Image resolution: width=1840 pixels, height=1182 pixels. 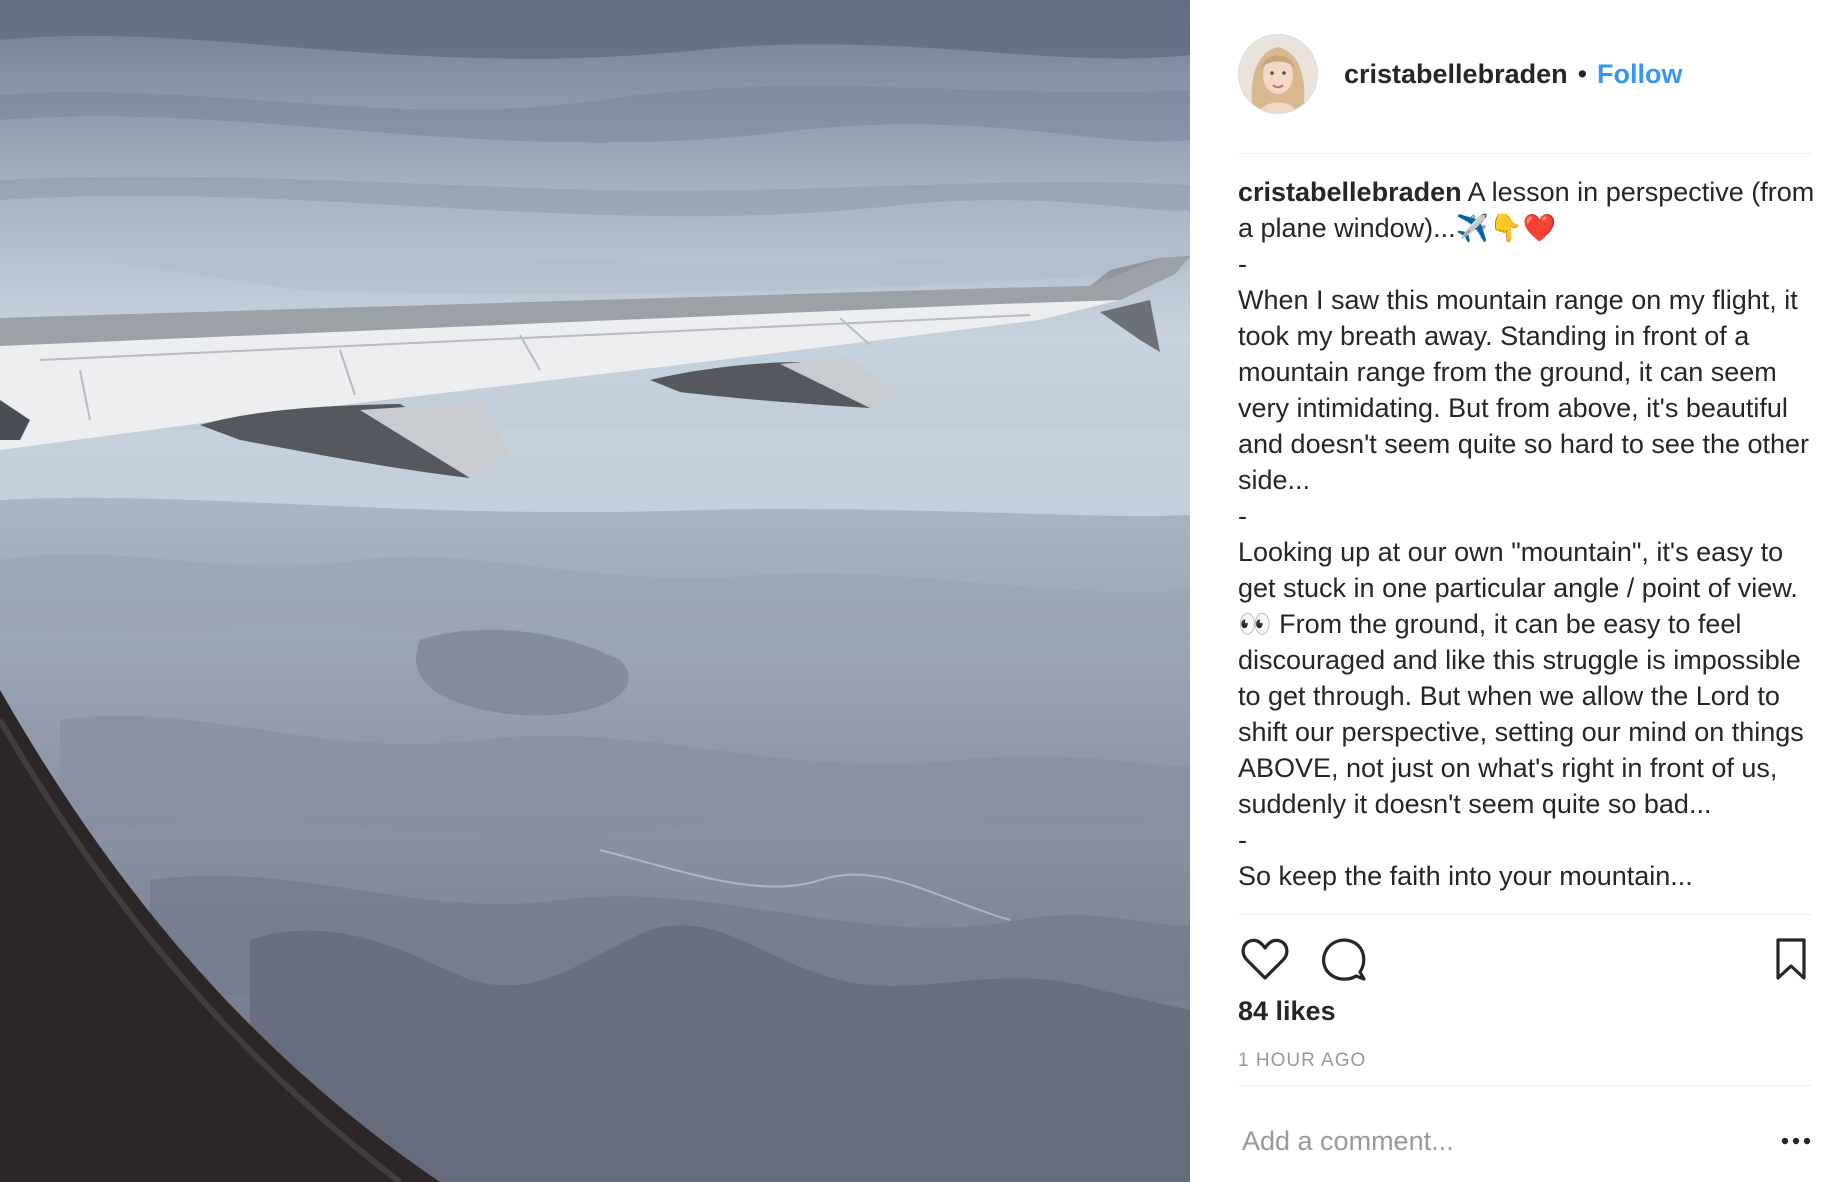 I want to click on post-header: cristabellebraden • Follow, so click(x=1525, y=74).